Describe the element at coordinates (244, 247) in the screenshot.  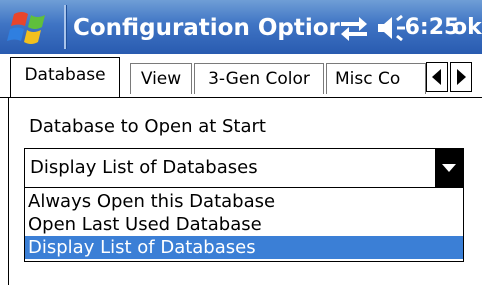
I see `list-item-display-list: Display List of Databases` at that location.